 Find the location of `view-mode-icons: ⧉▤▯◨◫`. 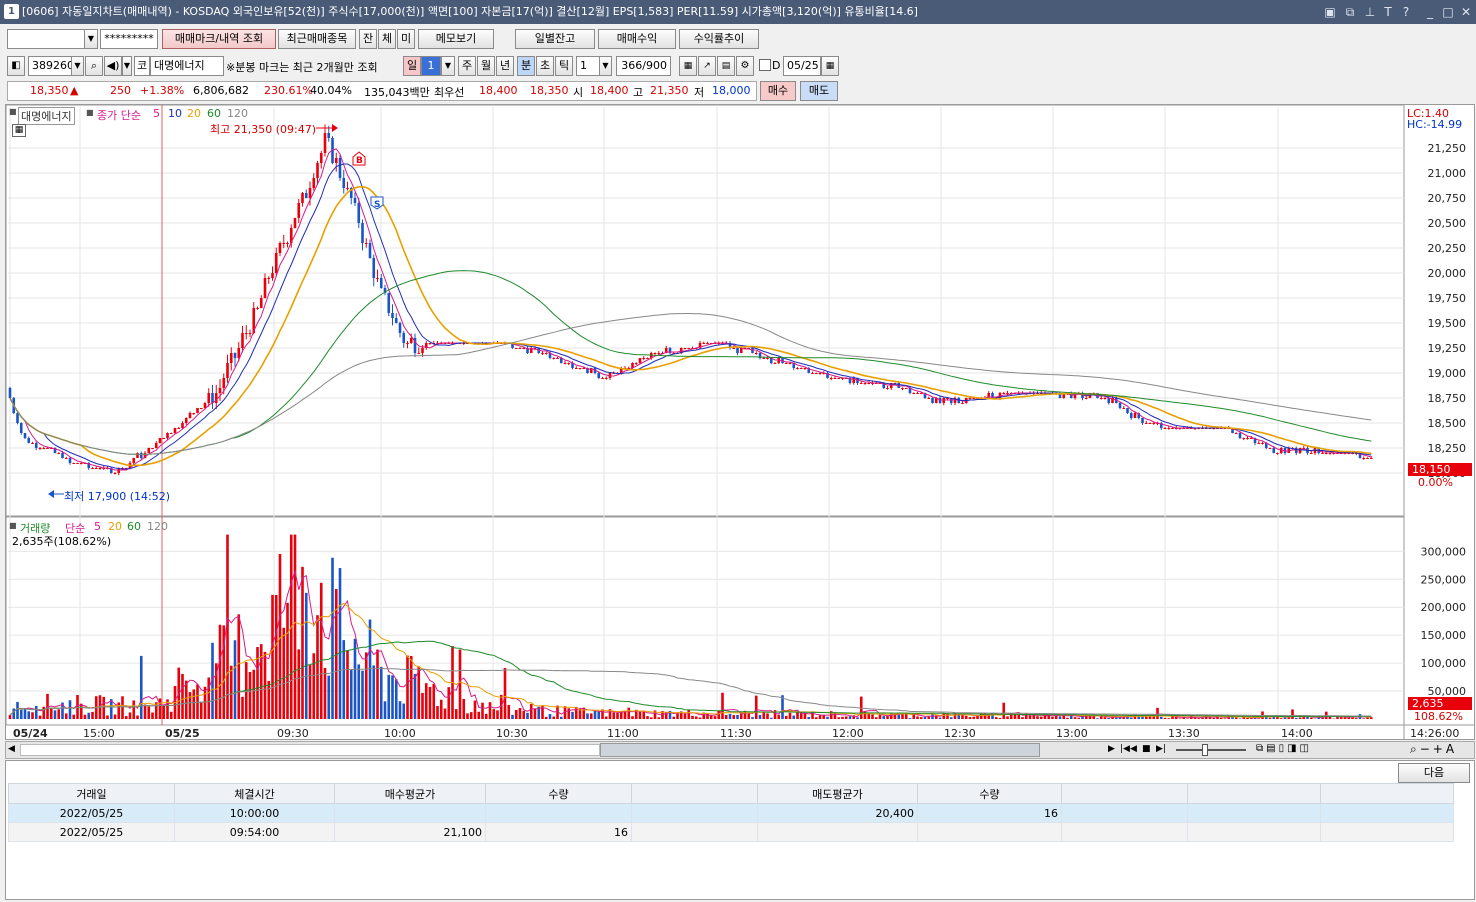

view-mode-icons: ⧉▤▯◨◫ is located at coordinates (1284, 748).